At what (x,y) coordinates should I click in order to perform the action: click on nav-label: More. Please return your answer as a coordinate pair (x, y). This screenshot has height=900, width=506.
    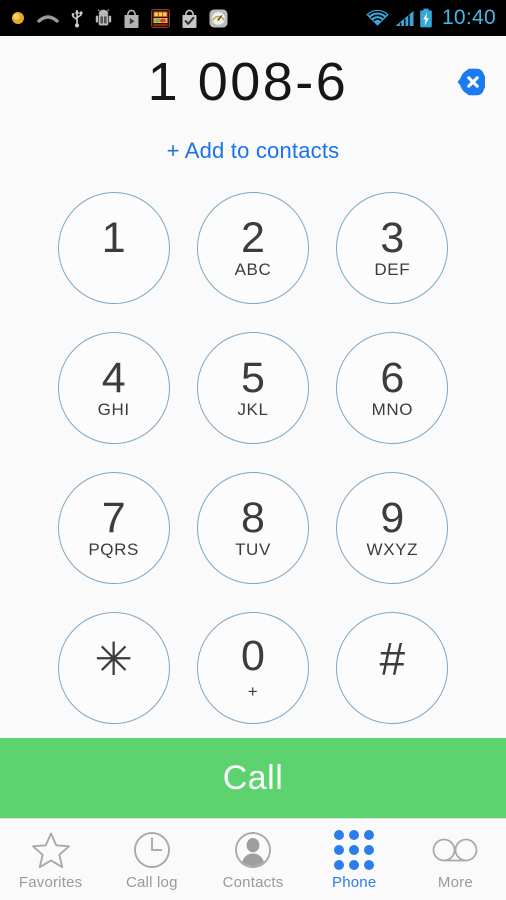
    Looking at the image, I should click on (455, 882).